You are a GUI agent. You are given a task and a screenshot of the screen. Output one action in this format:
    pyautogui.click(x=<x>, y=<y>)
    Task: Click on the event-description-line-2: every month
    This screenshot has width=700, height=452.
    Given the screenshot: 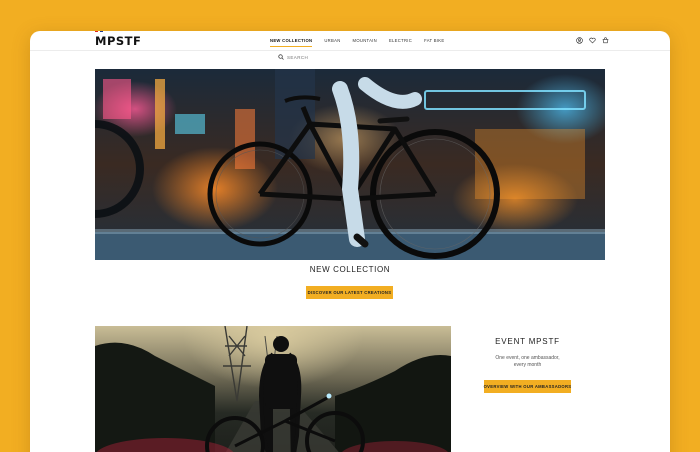 What is the action you would take?
    pyautogui.click(x=527, y=365)
    